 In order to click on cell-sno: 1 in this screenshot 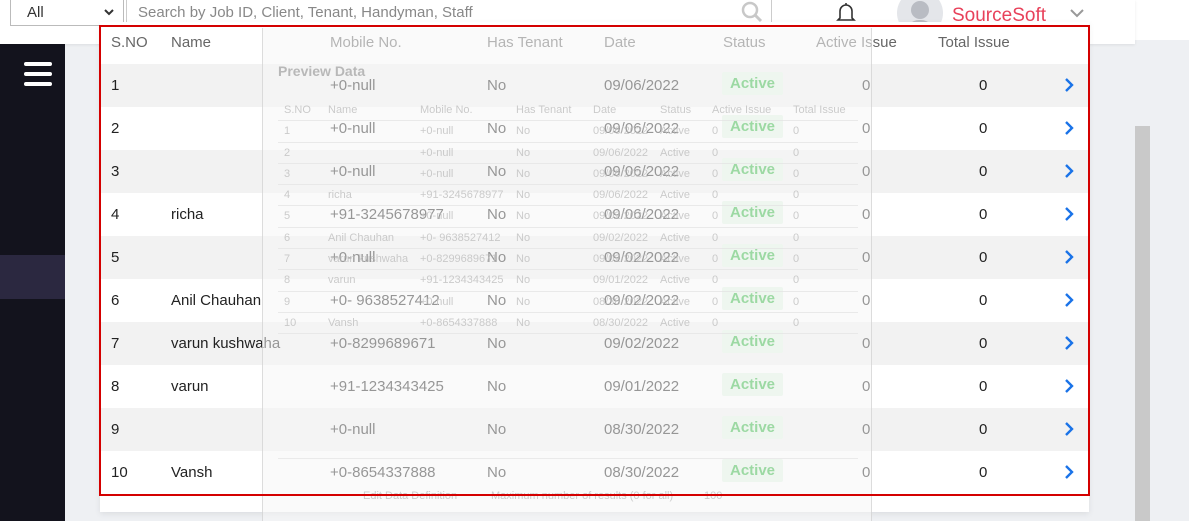, I will do `click(115, 85)`.